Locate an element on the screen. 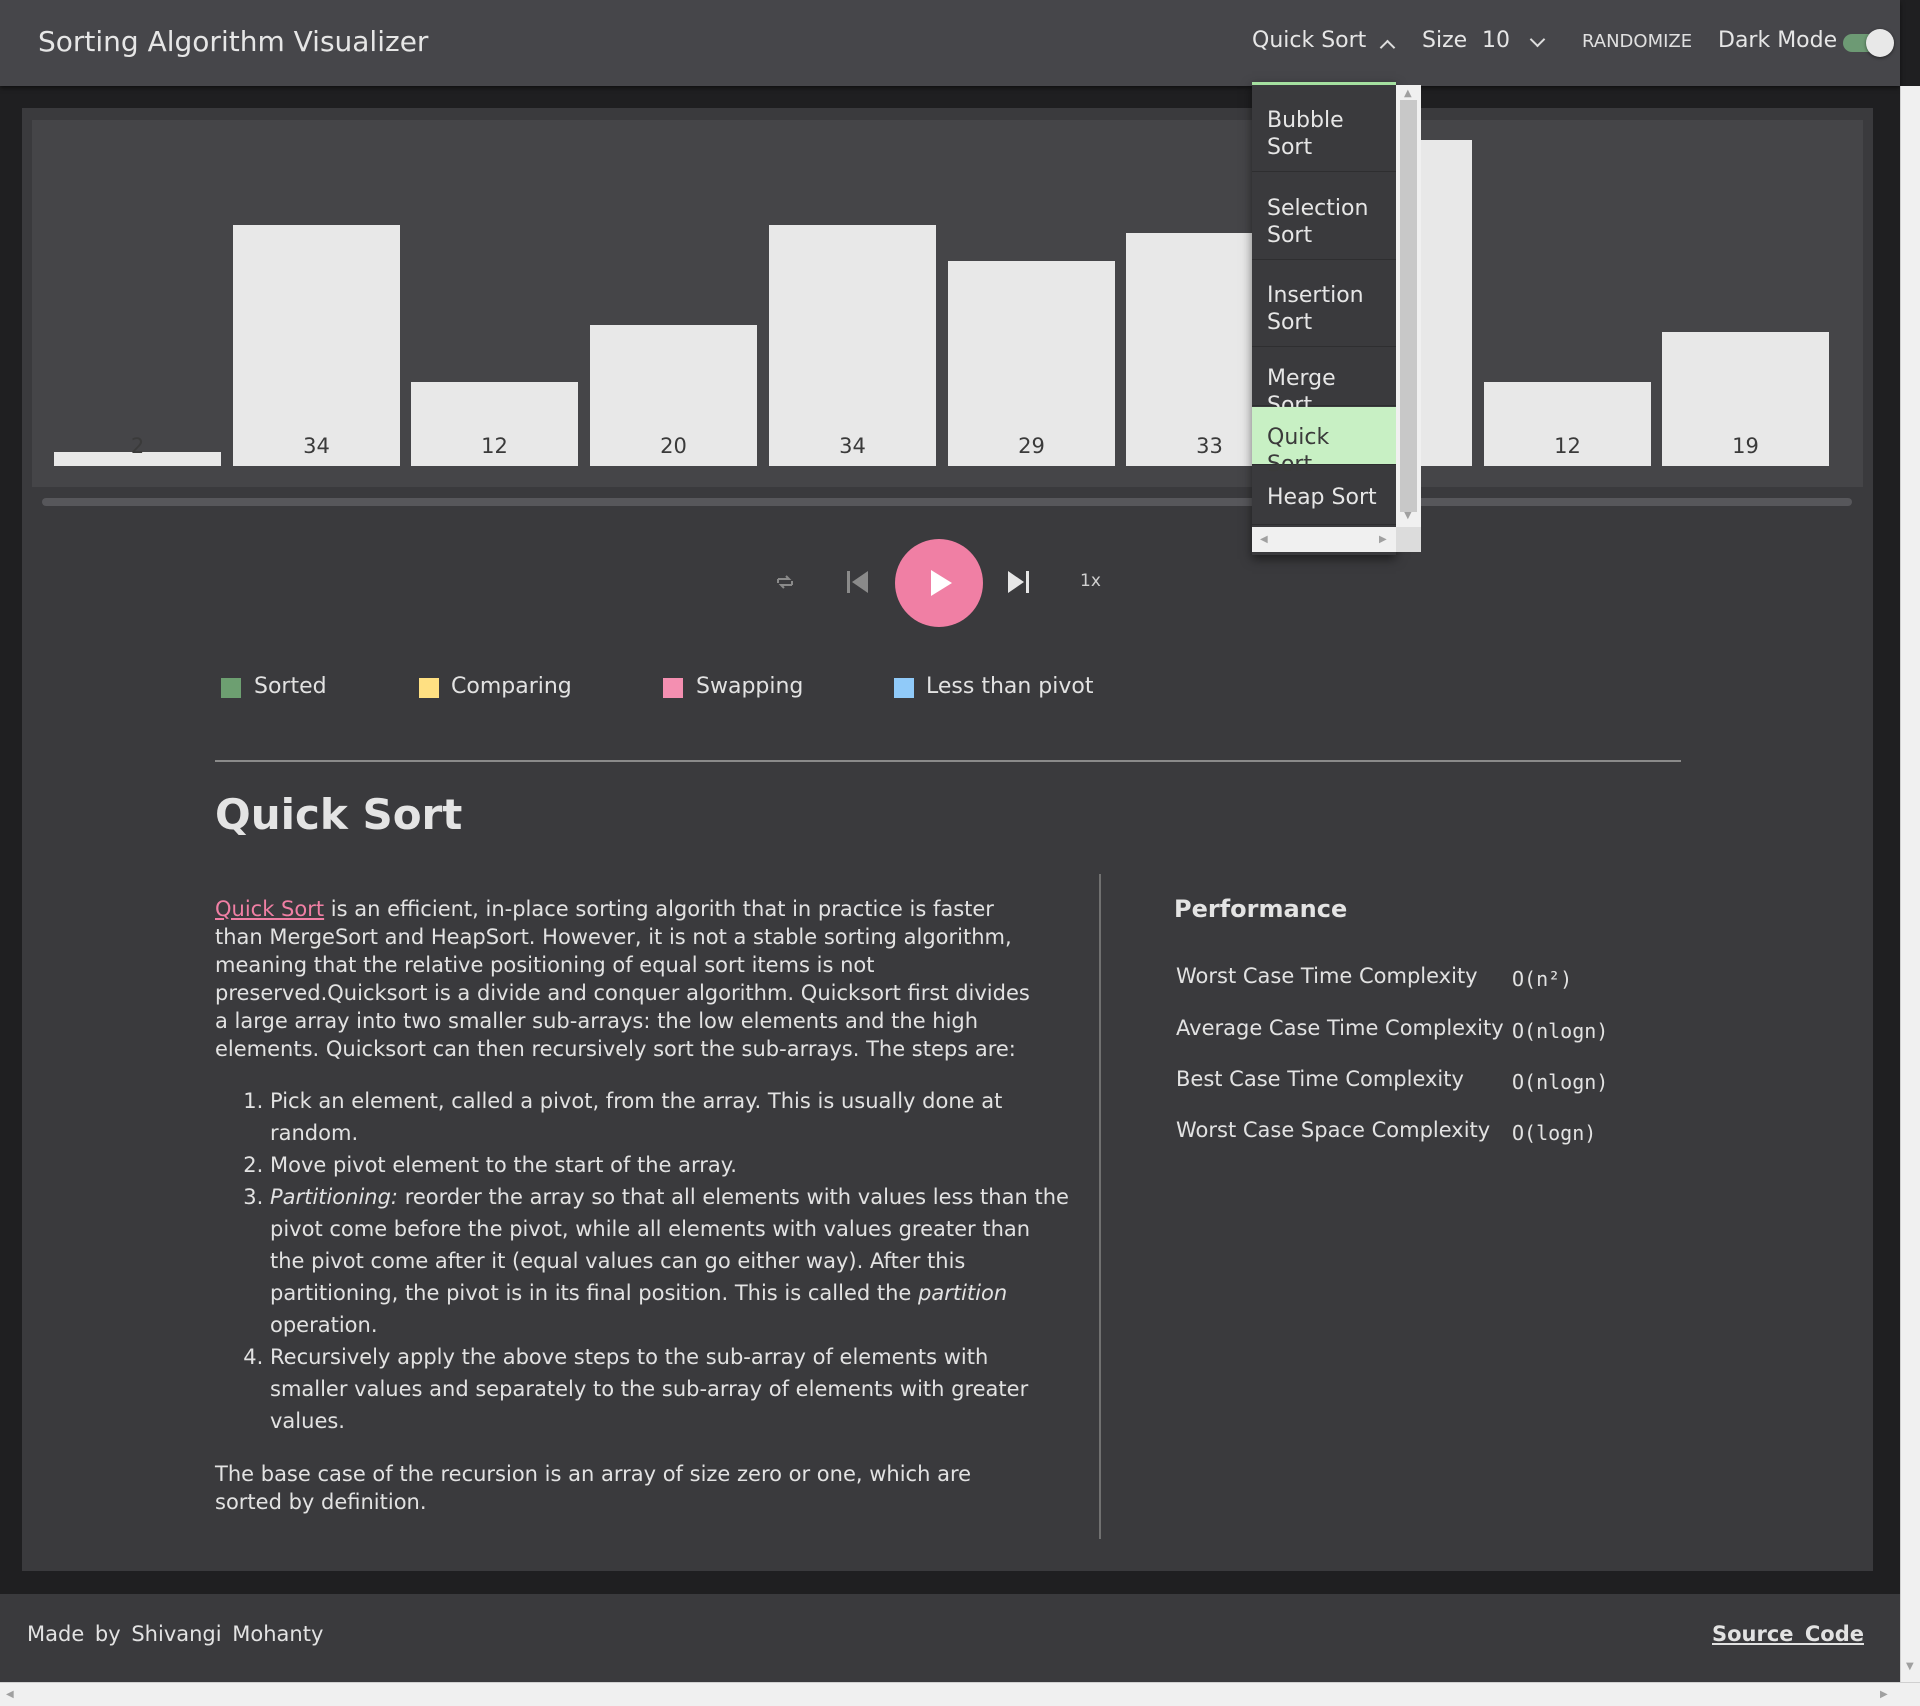 The image size is (1920, 1706). randomize-button: RANDOMIZE is located at coordinates (1637, 41).